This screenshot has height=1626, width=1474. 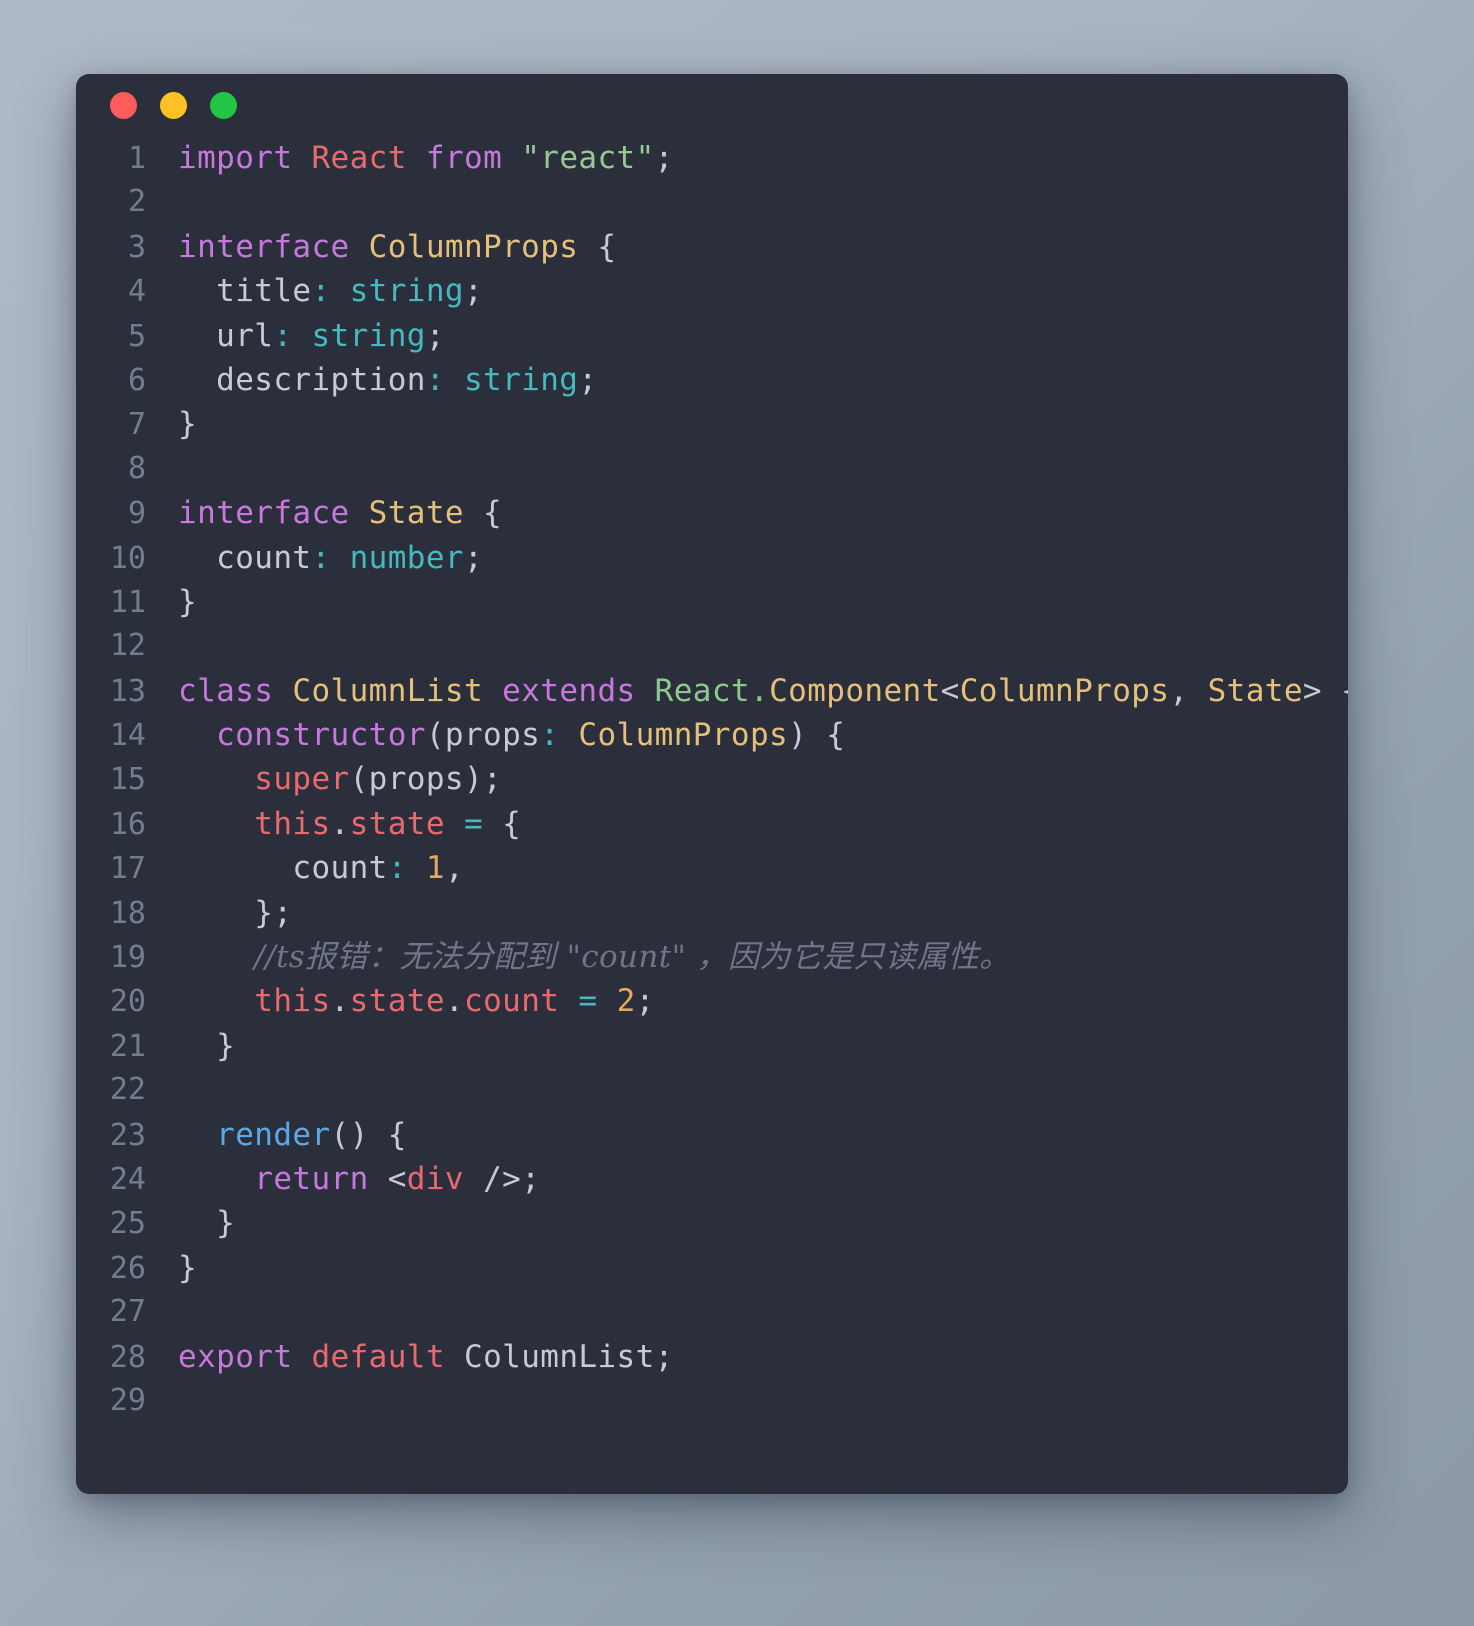 What do you see at coordinates (127, 958) in the screenshot?
I see `line-number: 19` at bounding box center [127, 958].